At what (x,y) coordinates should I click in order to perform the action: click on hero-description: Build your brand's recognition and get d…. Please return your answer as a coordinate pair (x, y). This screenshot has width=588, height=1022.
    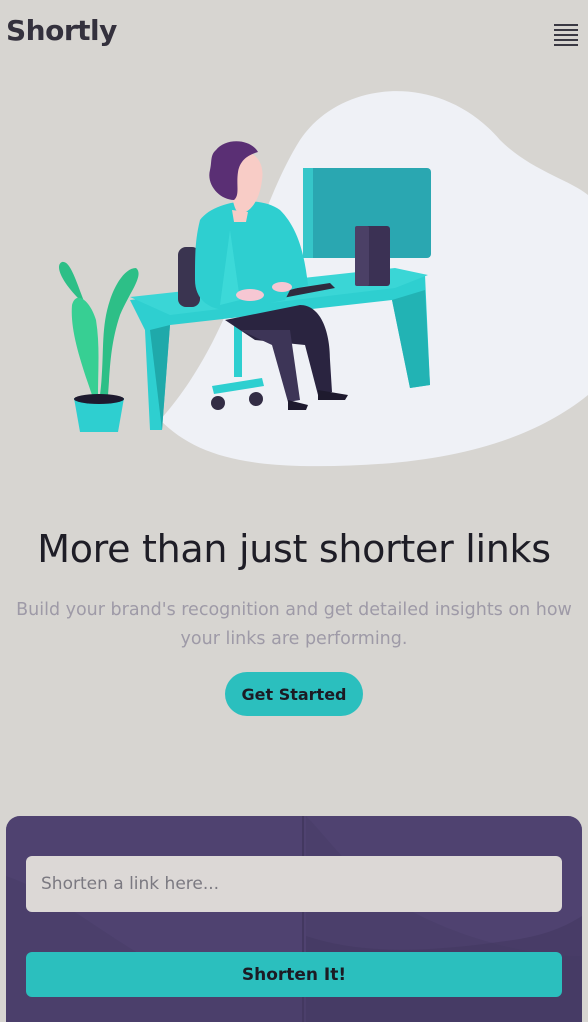
    Looking at the image, I should click on (294, 624).